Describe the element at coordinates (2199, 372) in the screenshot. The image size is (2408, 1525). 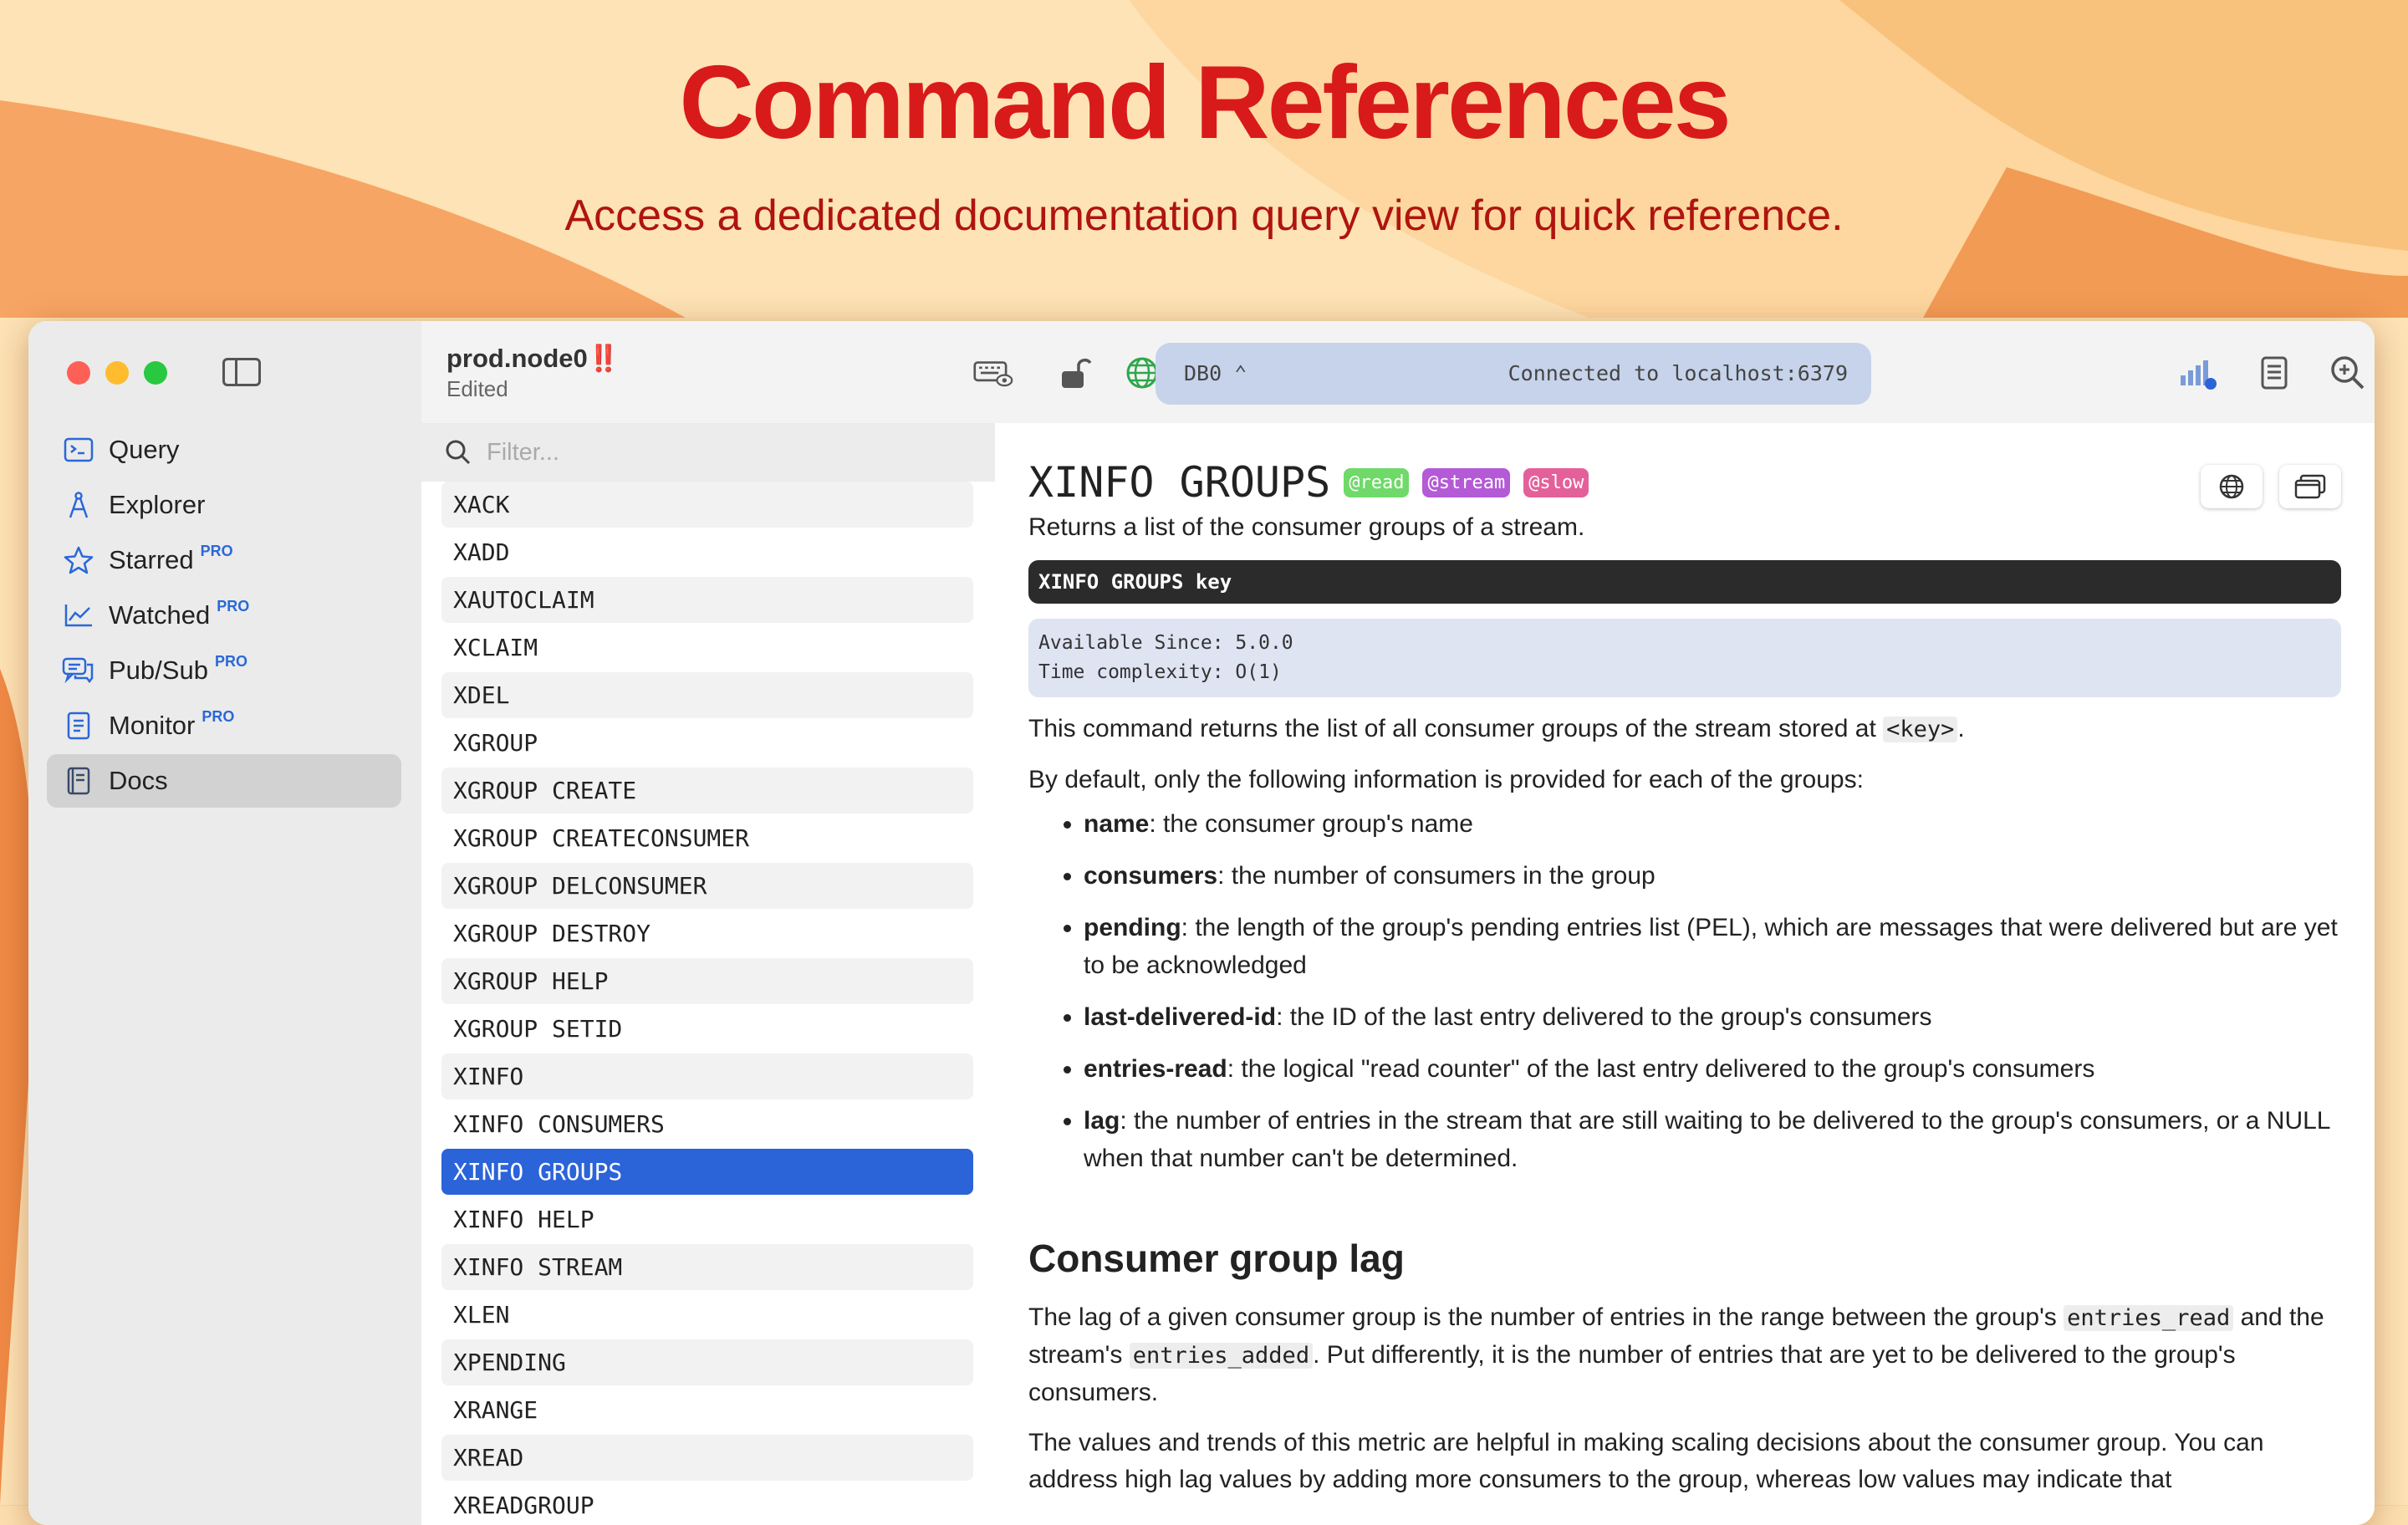
I see `stats-bars-icon` at that location.